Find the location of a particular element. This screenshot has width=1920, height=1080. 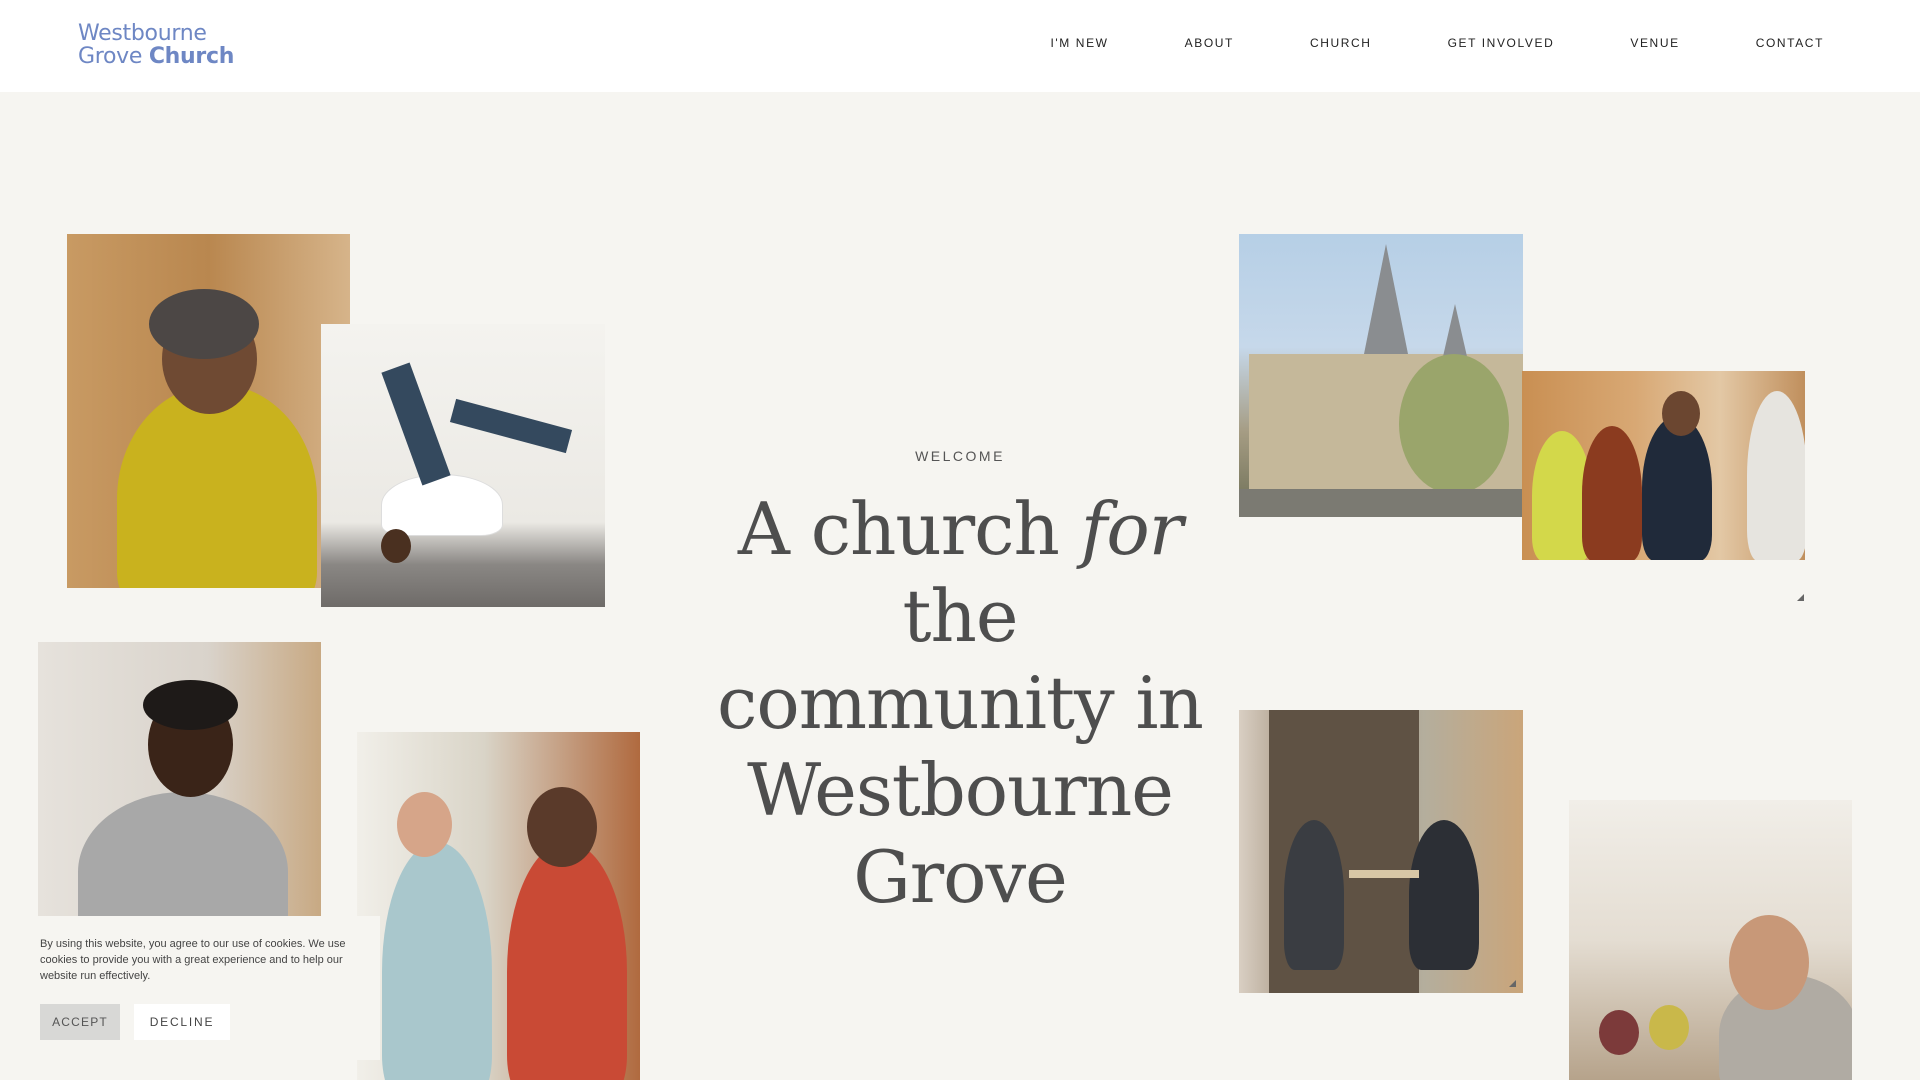

photo-couple-talking is located at coordinates (498, 906).